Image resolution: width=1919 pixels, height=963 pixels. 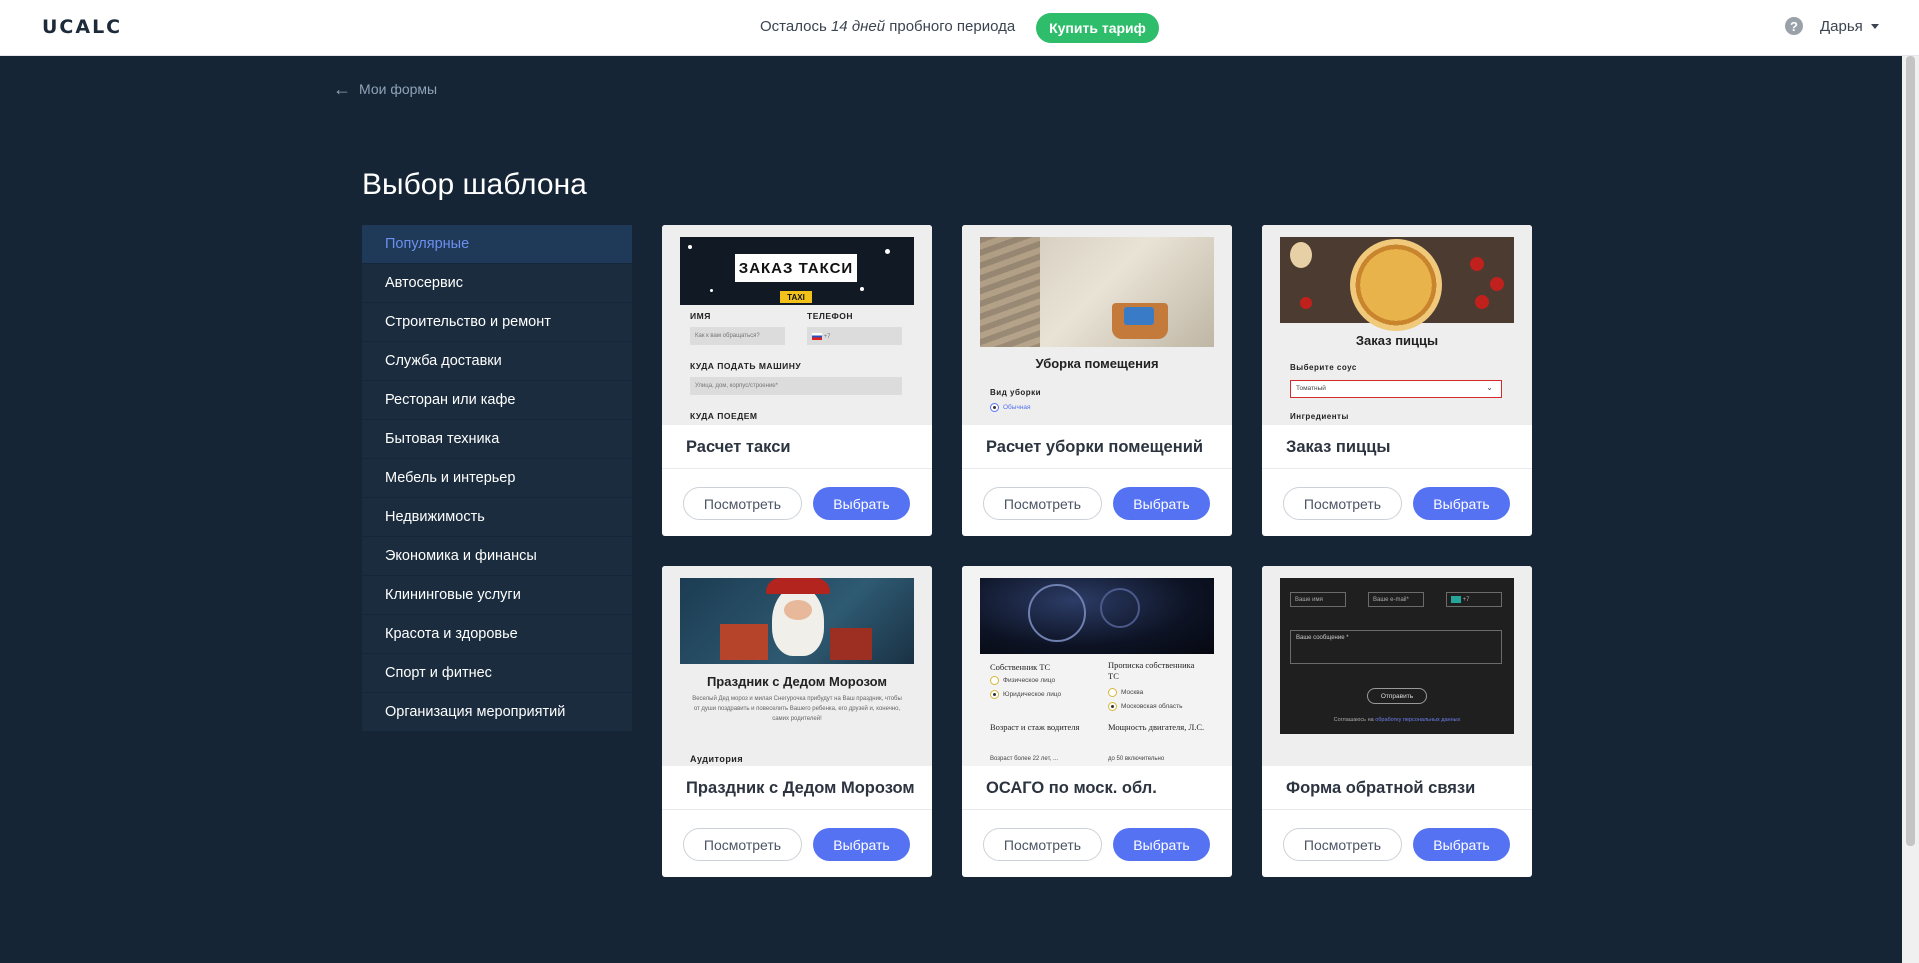 I want to click on back-link: ← Мои формы, so click(x=385, y=89).